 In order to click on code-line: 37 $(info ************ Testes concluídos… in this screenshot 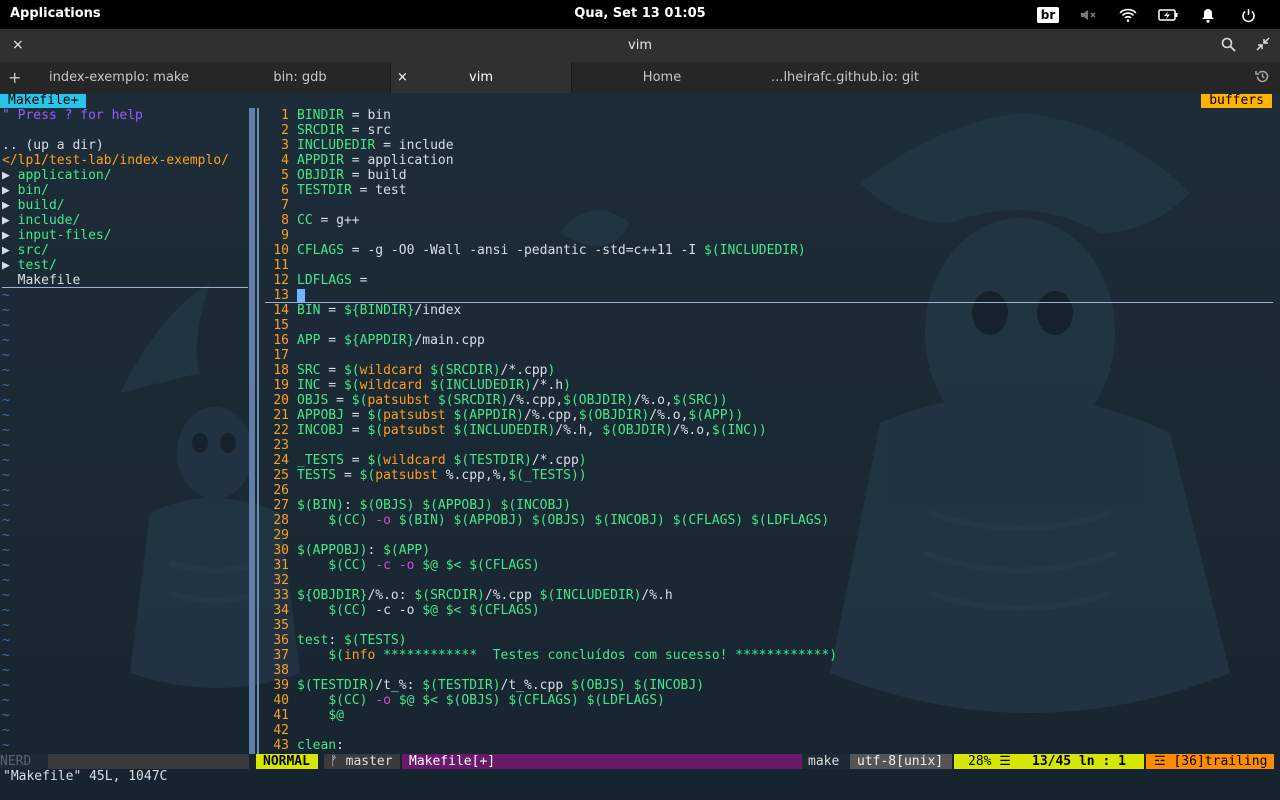, I will do `click(551, 655)`.